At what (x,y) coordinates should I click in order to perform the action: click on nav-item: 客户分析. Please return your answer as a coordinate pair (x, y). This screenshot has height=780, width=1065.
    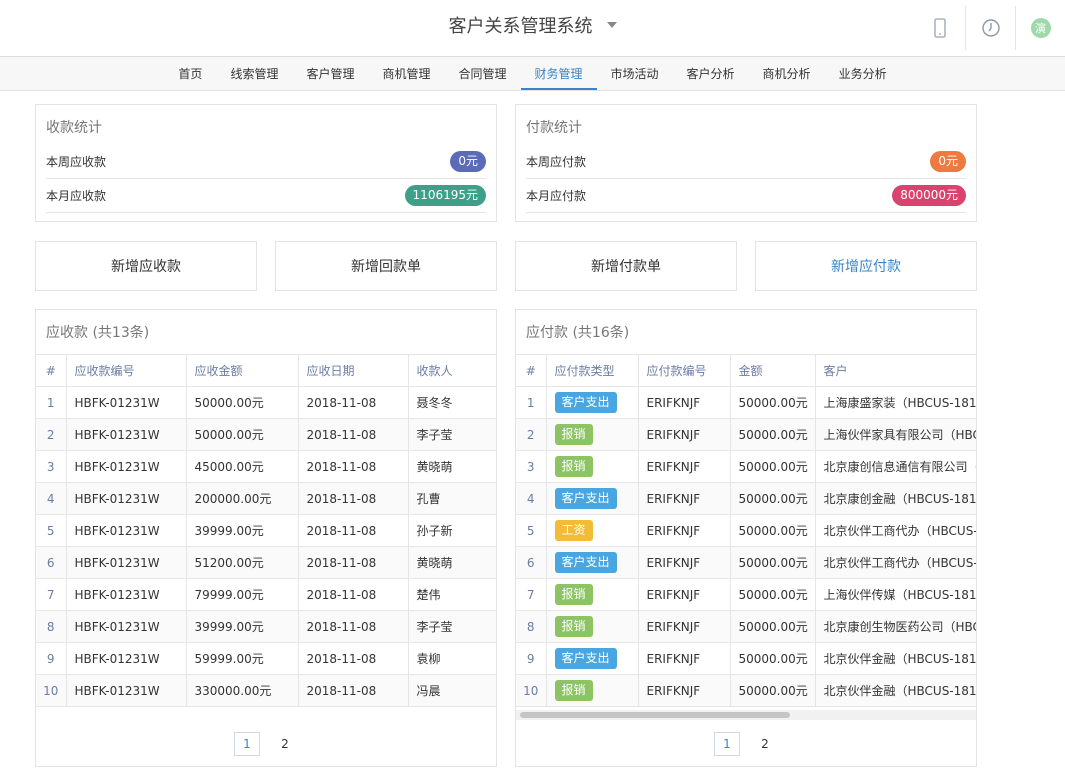
    Looking at the image, I should click on (711, 73).